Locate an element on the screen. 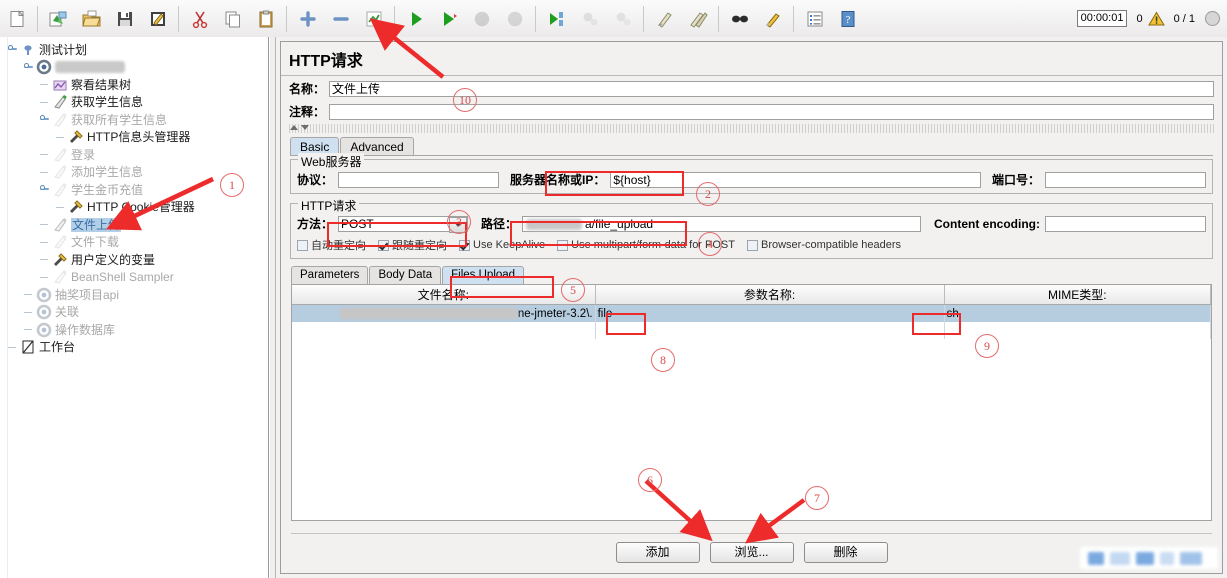 The height and width of the screenshot is (578, 1227). filename-suffix: ne-jmeter-3.2\. is located at coordinates (555, 313).